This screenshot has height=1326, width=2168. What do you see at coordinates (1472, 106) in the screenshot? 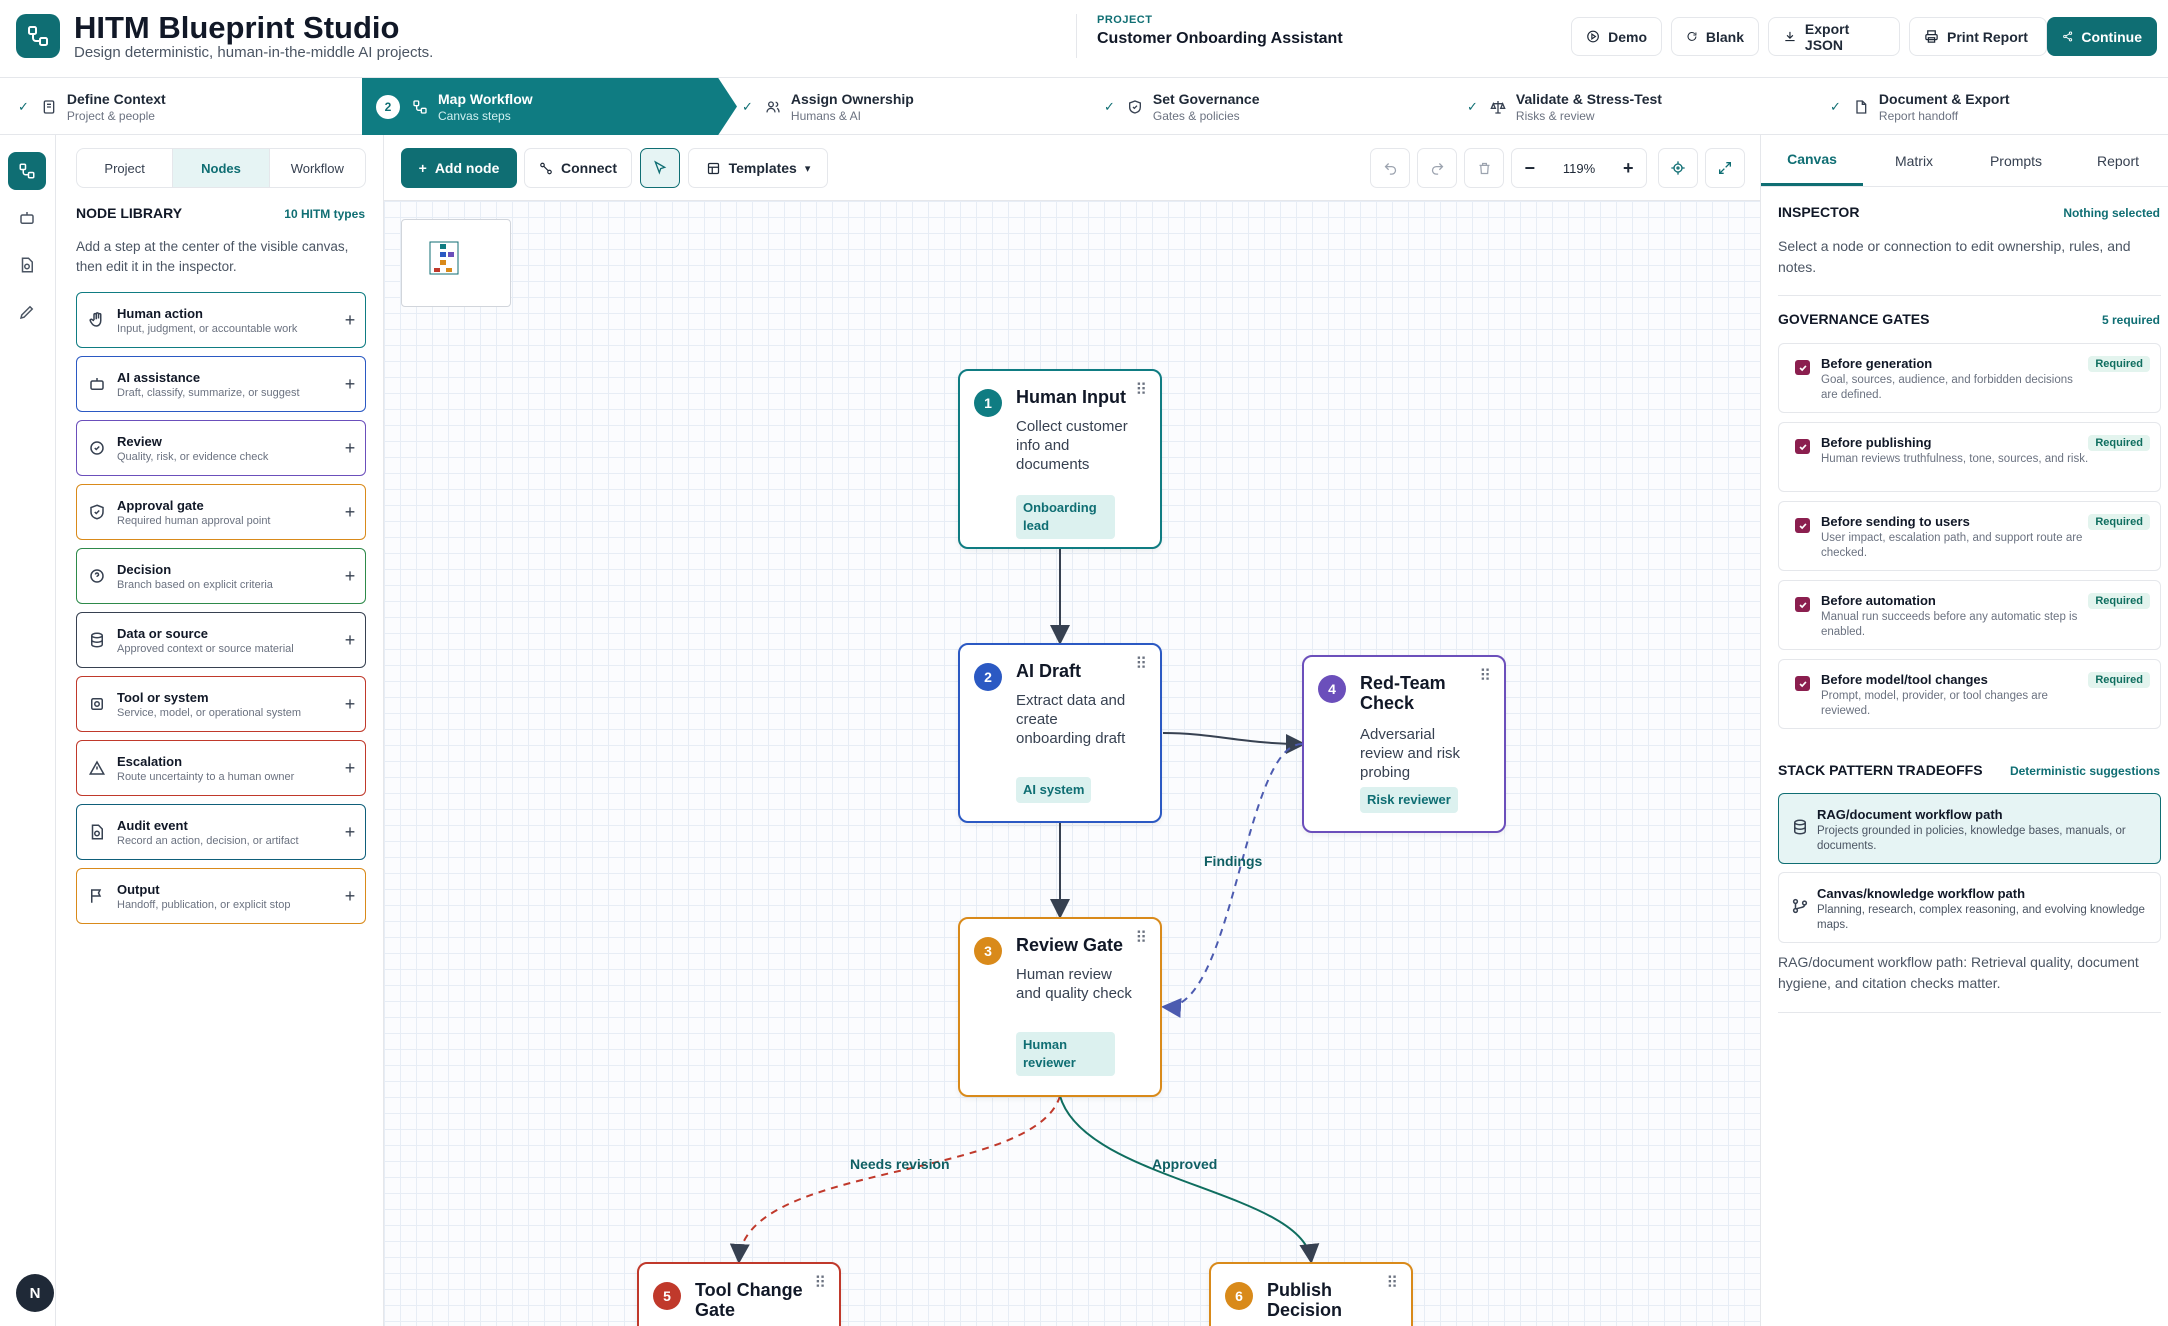
I see `checkmark-icon: ✓` at bounding box center [1472, 106].